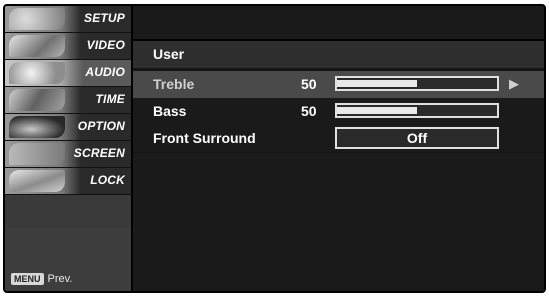 The image size is (549, 297). I want to click on treble-slider, so click(417, 83).